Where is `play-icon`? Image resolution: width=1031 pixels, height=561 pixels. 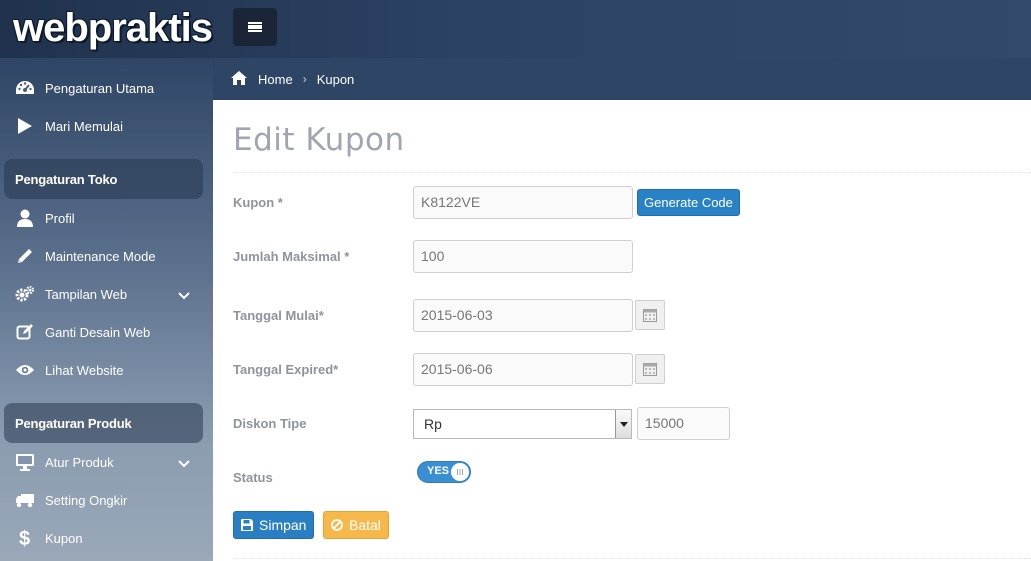
play-icon is located at coordinates (25, 126).